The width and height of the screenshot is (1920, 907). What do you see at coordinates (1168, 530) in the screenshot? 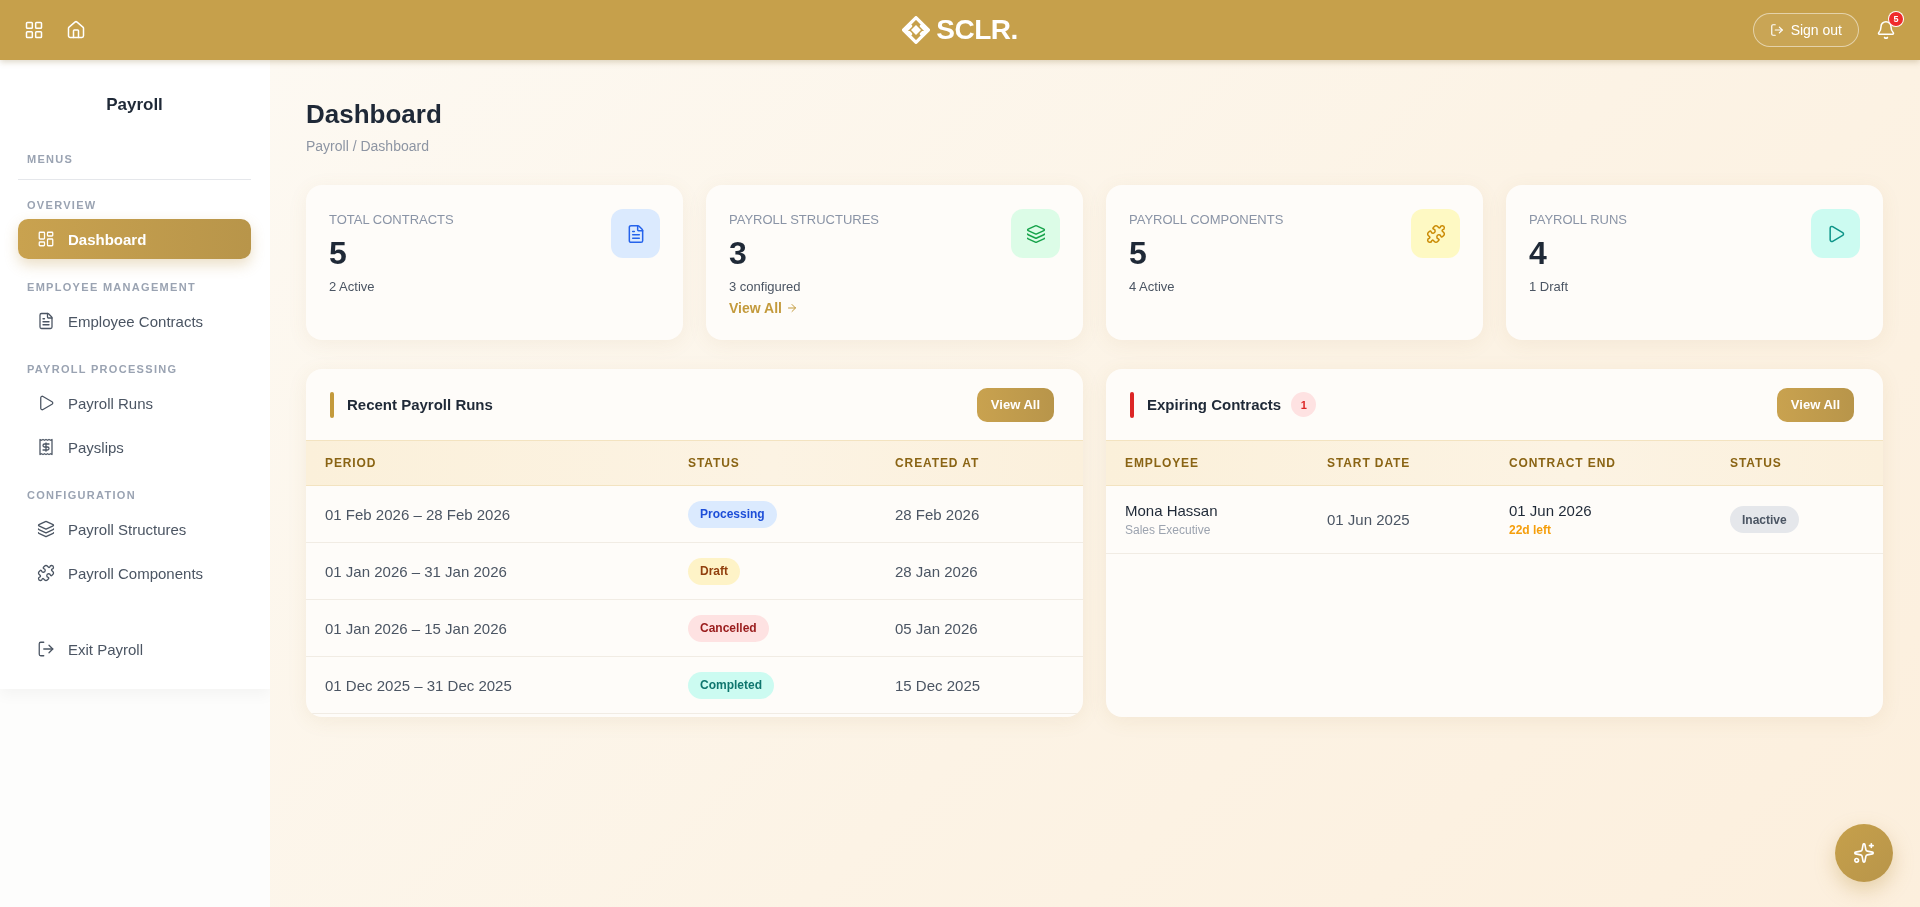
I see `employee-role: Sales Executive` at bounding box center [1168, 530].